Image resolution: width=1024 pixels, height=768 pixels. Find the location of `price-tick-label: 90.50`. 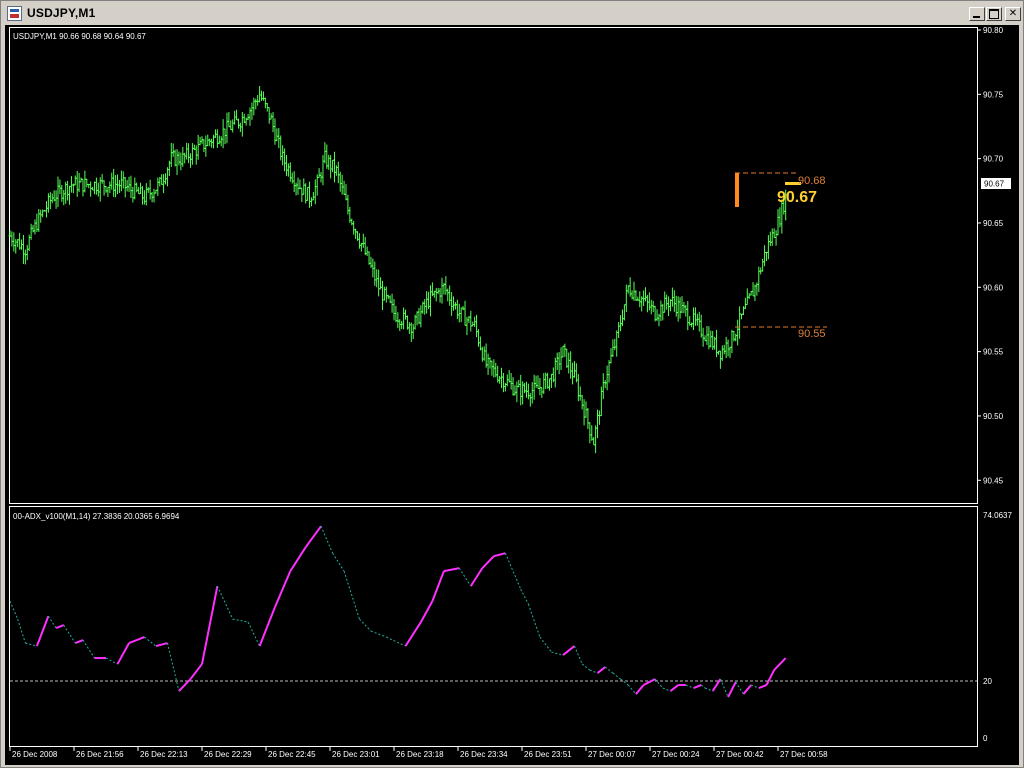

price-tick-label: 90.50 is located at coordinates (993, 416).